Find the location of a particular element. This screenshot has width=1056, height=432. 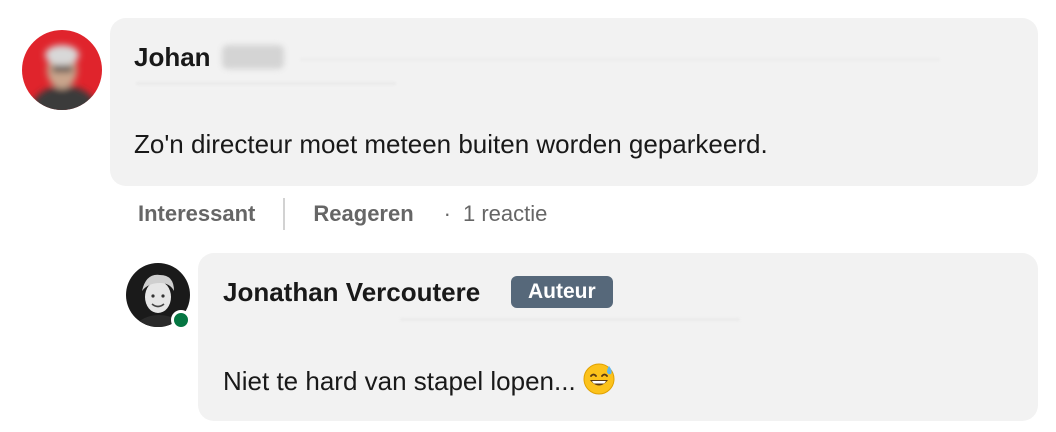

commenter-lastname-redacted is located at coordinates (253, 57).